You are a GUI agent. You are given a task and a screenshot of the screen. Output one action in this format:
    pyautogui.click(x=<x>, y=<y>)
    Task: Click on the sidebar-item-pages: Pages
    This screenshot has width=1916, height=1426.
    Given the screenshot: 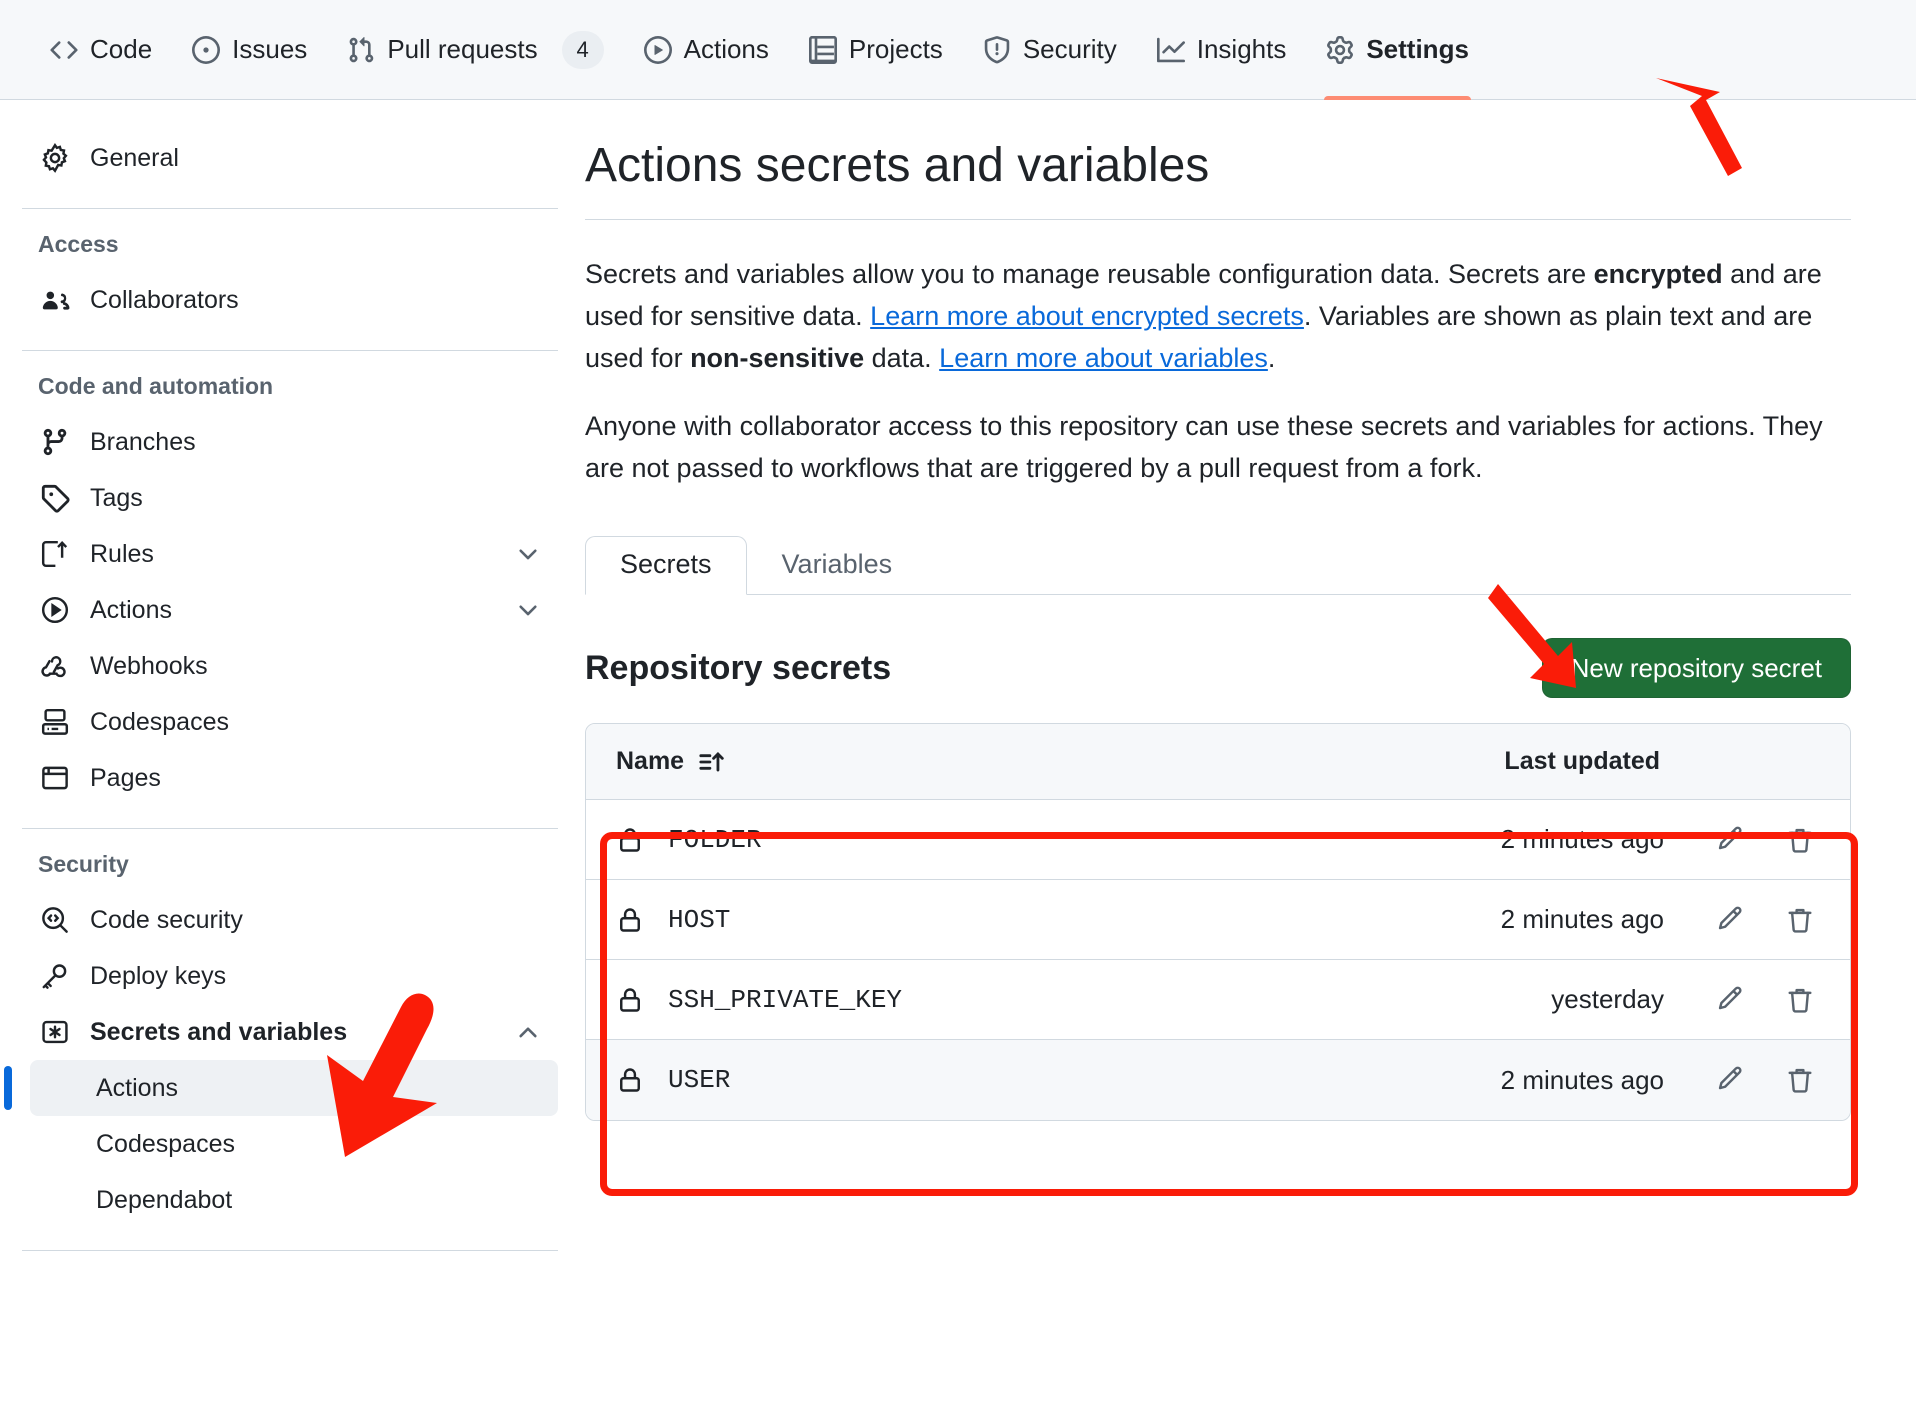 What is the action you would take?
    pyautogui.click(x=290, y=778)
    